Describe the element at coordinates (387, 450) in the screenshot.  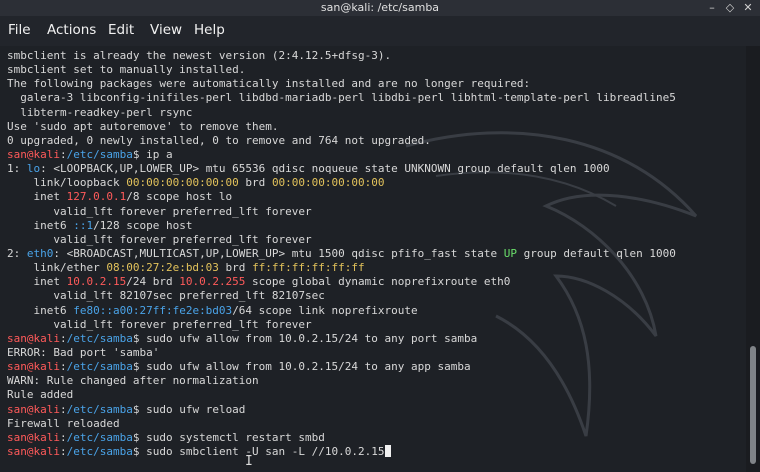
I see `text-cursor` at that location.